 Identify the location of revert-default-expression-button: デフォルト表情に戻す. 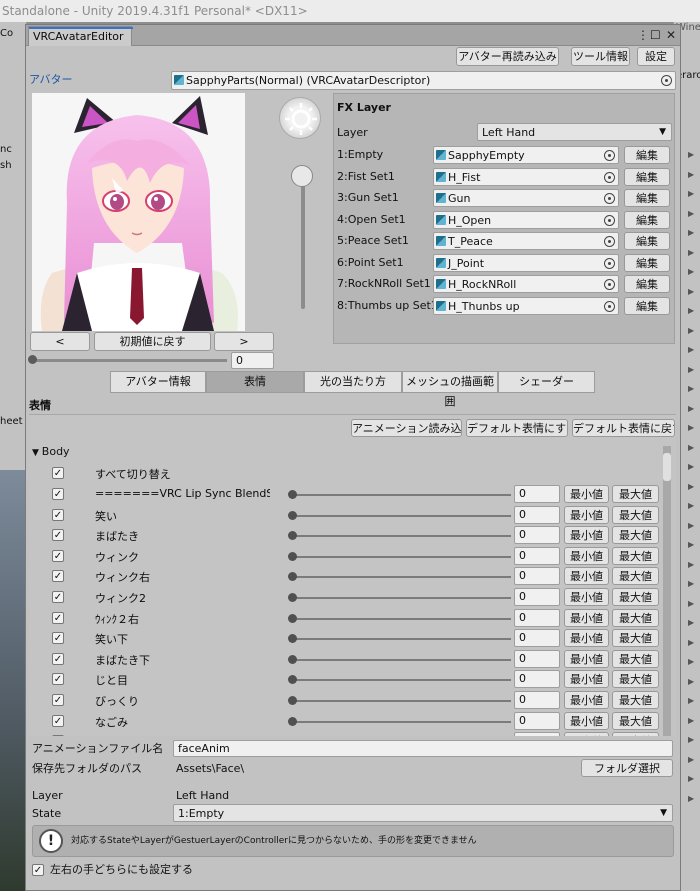
(623, 428).